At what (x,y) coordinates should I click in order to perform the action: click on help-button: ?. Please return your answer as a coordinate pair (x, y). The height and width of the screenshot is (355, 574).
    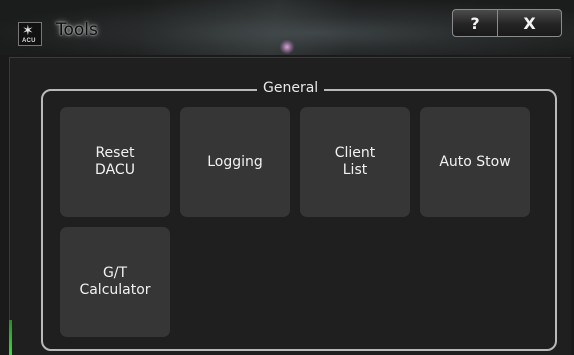
    Looking at the image, I should click on (475, 23).